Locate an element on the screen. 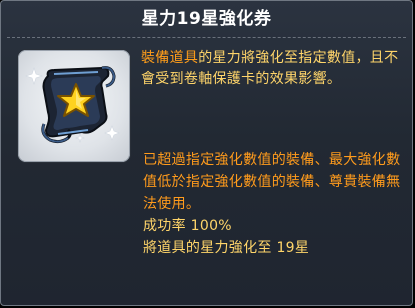  item-icon-frame is located at coordinates (74, 106).